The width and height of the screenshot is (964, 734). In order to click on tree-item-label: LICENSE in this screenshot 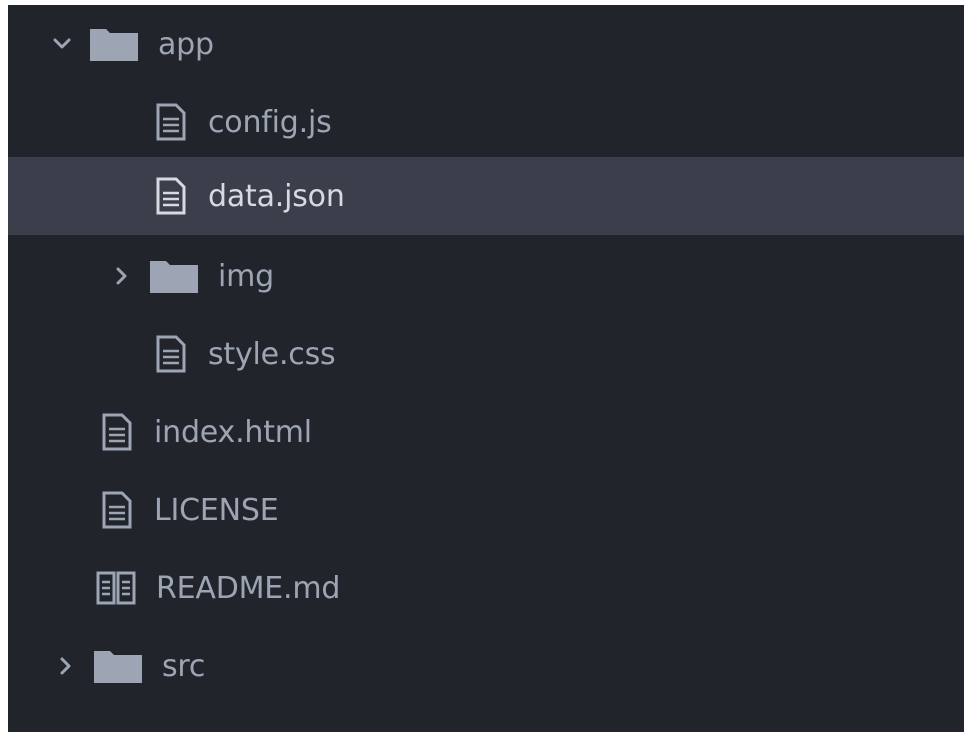, I will do `click(216, 510)`.